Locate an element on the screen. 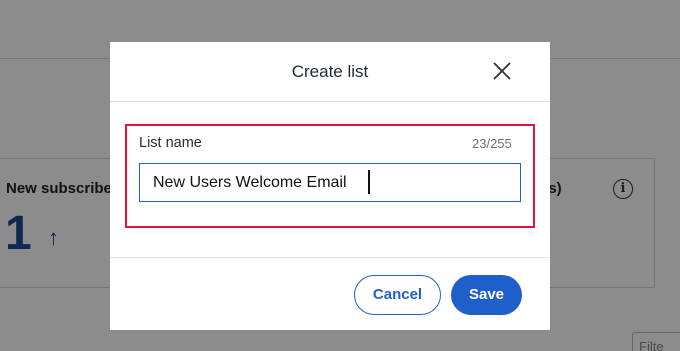 The height and width of the screenshot is (351, 680). dialog-footer-divider is located at coordinates (330, 257).